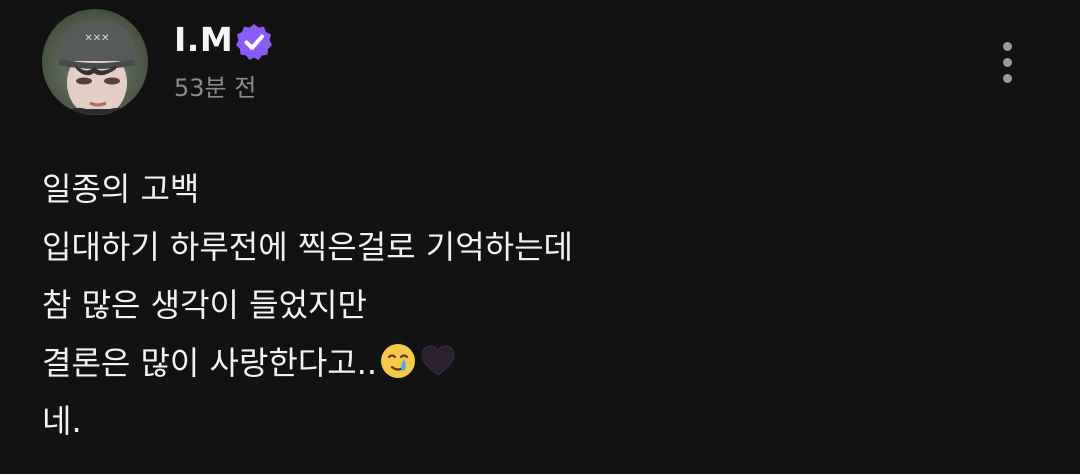 The height and width of the screenshot is (474, 1080). What do you see at coordinates (62, 421) in the screenshot?
I see `post-line: 네.` at bounding box center [62, 421].